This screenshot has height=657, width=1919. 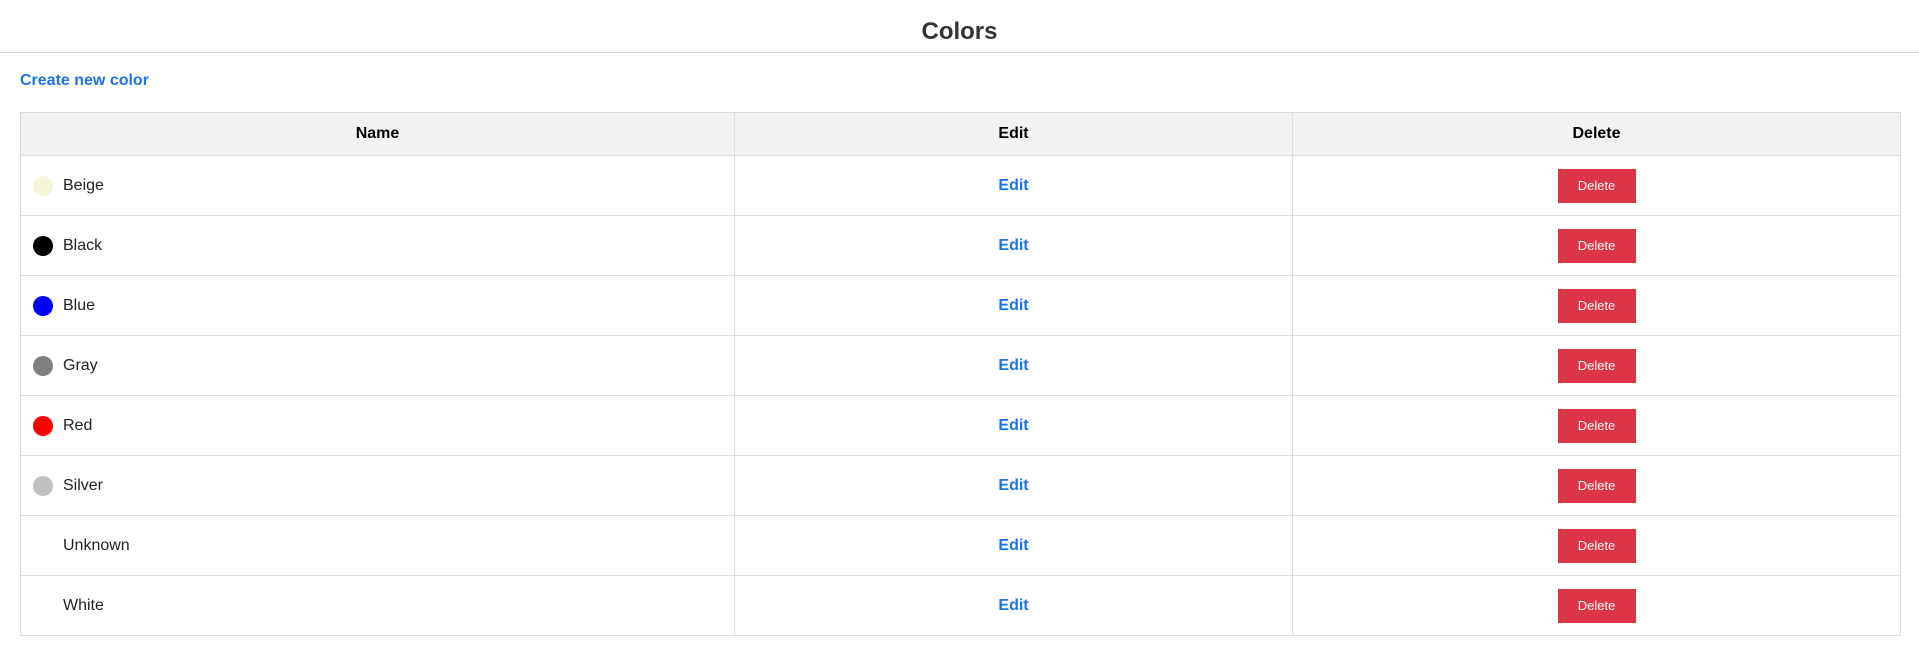 I want to click on color-name: Unknown, so click(x=96, y=545).